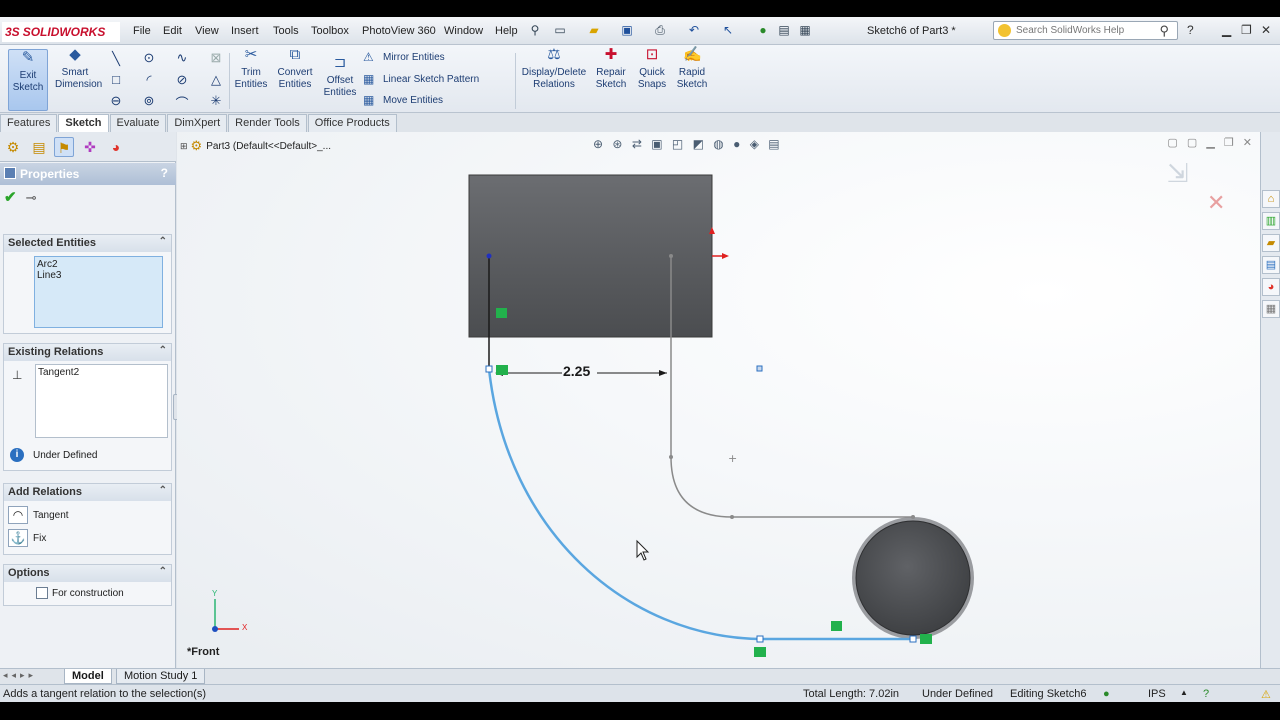 The image size is (1280, 720). Describe the element at coordinates (216, 101) in the screenshot. I see `sketch-point-icon: ✳` at that location.